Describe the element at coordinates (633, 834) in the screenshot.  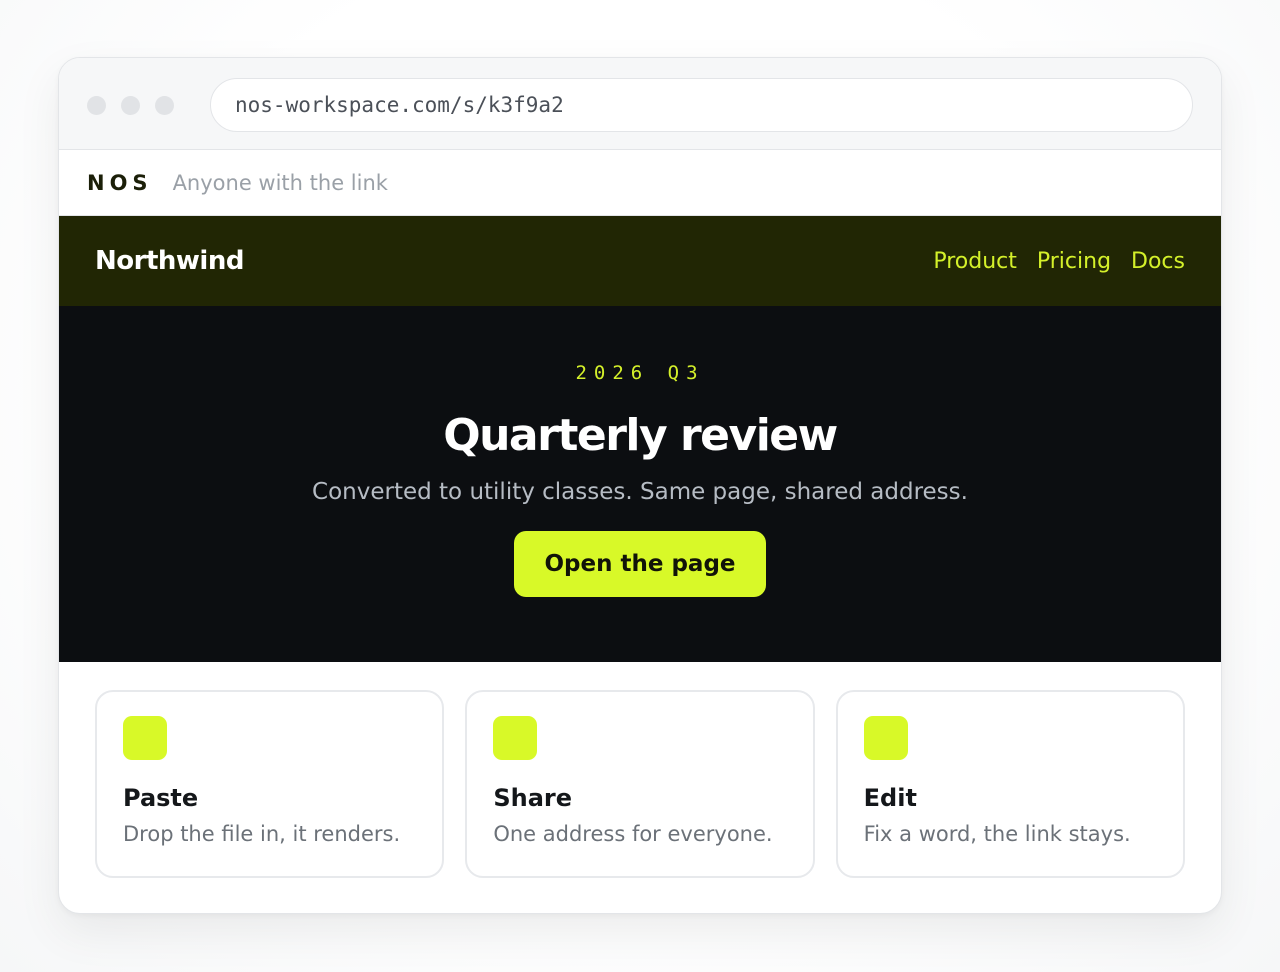
I see `feature-description: One address for everyone.` at that location.